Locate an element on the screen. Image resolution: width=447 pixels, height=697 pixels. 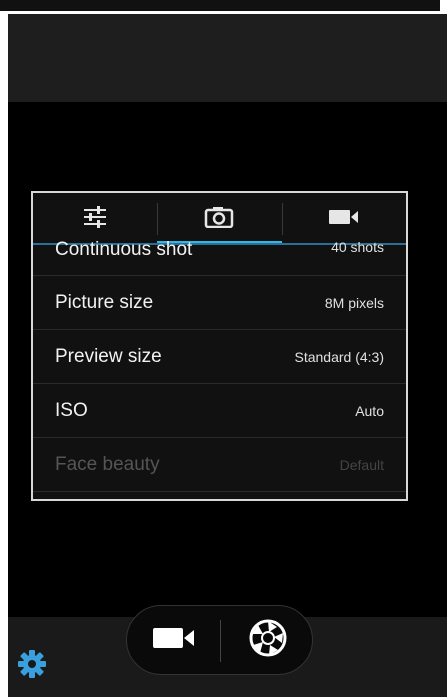
shutter-icon is located at coordinates (268, 640).